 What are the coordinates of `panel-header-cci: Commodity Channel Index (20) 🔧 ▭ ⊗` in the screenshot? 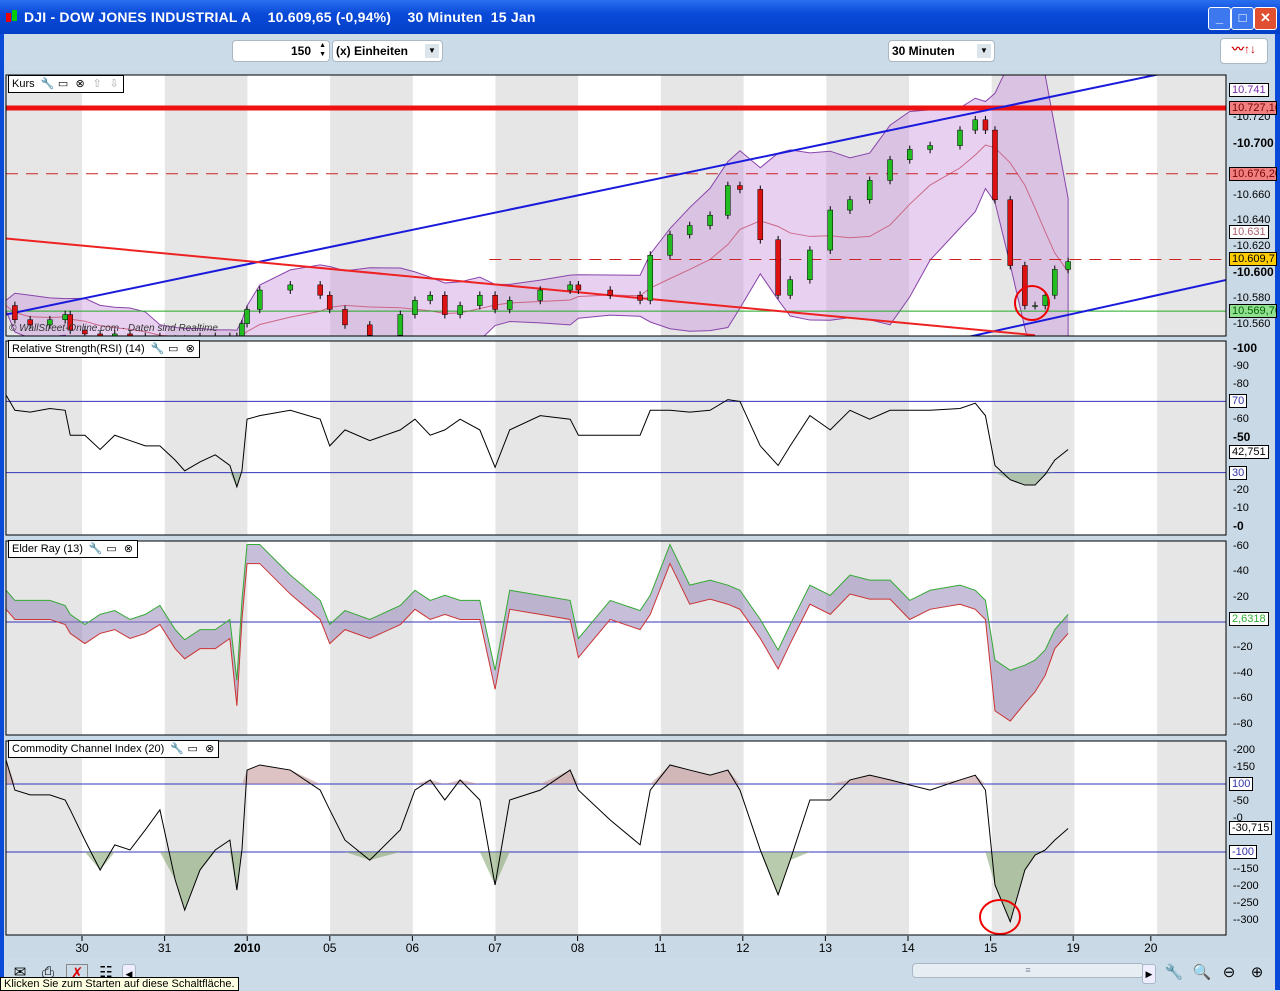 It's located at (114, 749).